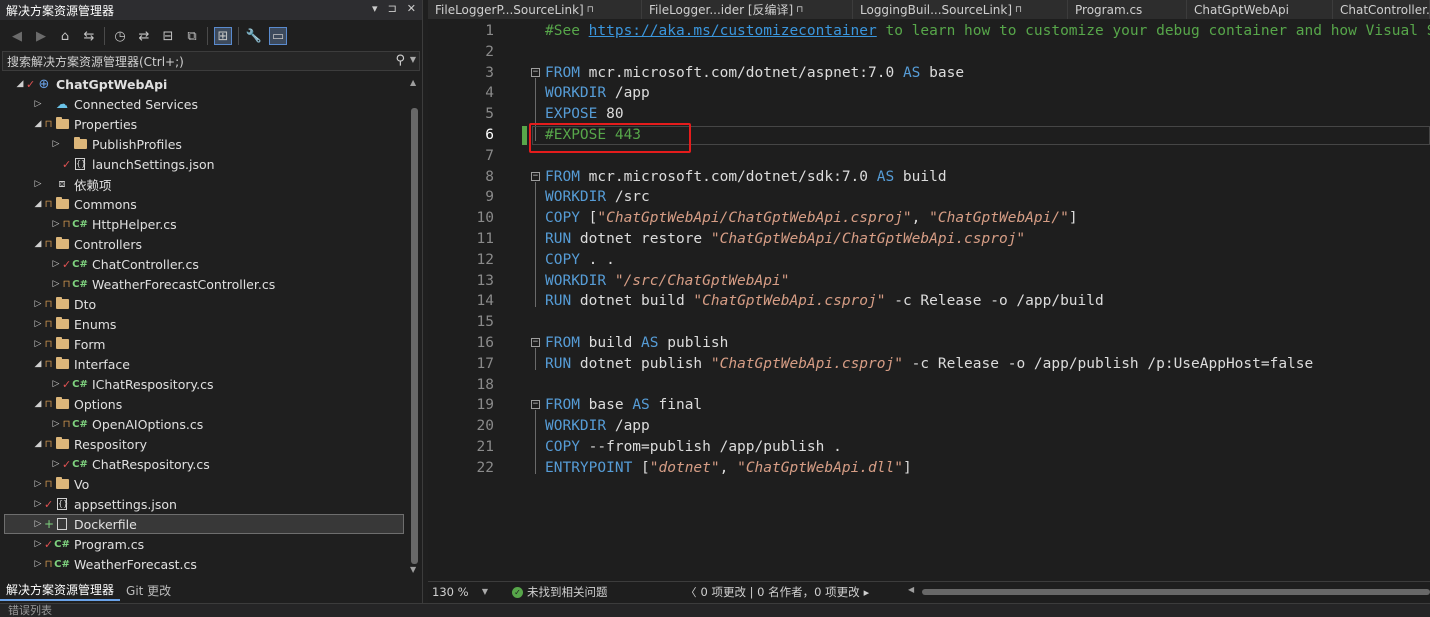 The image size is (1430, 617). Describe the element at coordinates (60, 590) in the screenshot. I see `tab-solution-explorer: 解决方案资源管理器` at that location.